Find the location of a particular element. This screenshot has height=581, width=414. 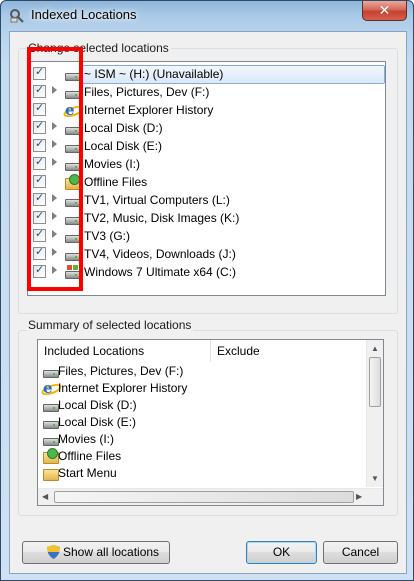

ie-icon: e is located at coordinates (51, 388).